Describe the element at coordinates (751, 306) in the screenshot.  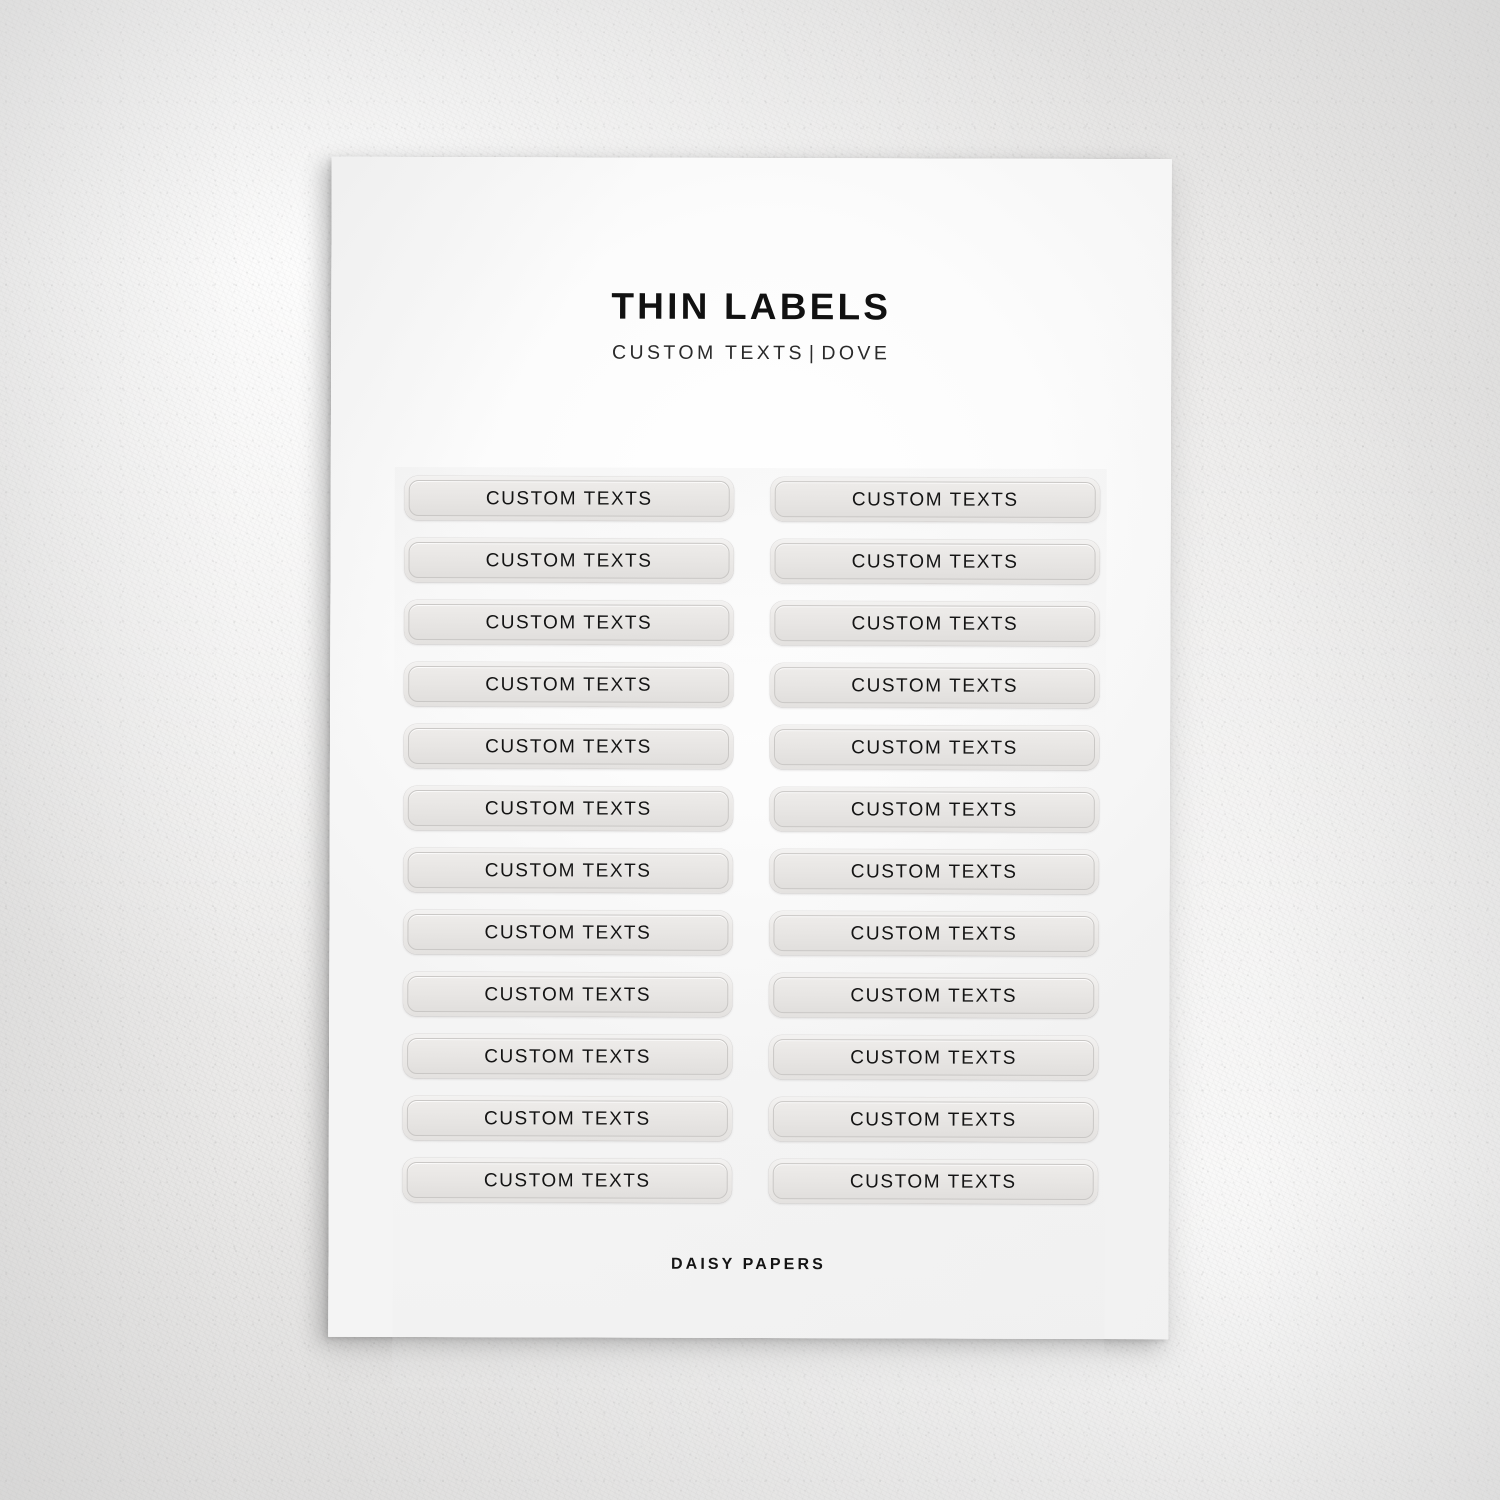
I see `page-title: THIN LABELS` at that location.